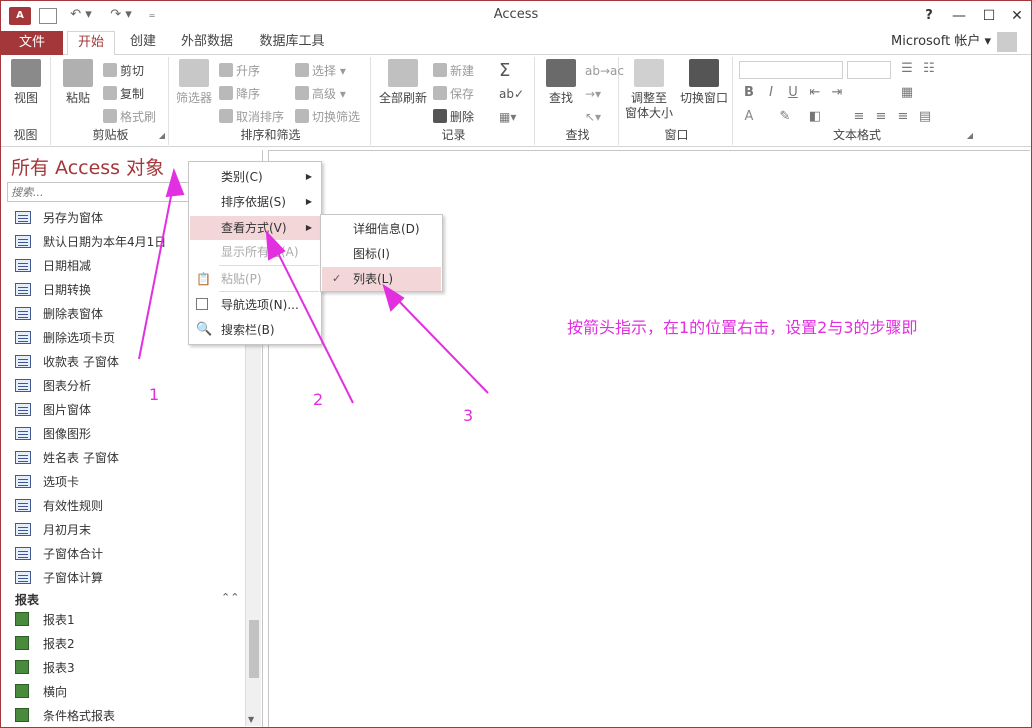  What do you see at coordinates (561, 82) in the screenshot?
I see `find-button: 查找` at bounding box center [561, 82].